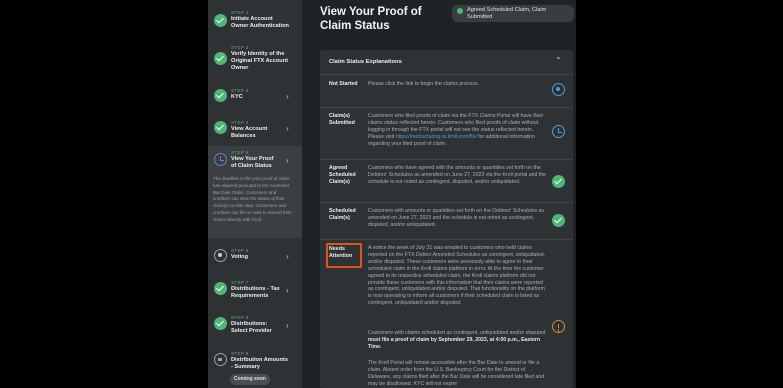 Image resolution: width=783 pixels, height=388 pixels. I want to click on step-title: View Your Proof of Claim Status, so click(252, 162).